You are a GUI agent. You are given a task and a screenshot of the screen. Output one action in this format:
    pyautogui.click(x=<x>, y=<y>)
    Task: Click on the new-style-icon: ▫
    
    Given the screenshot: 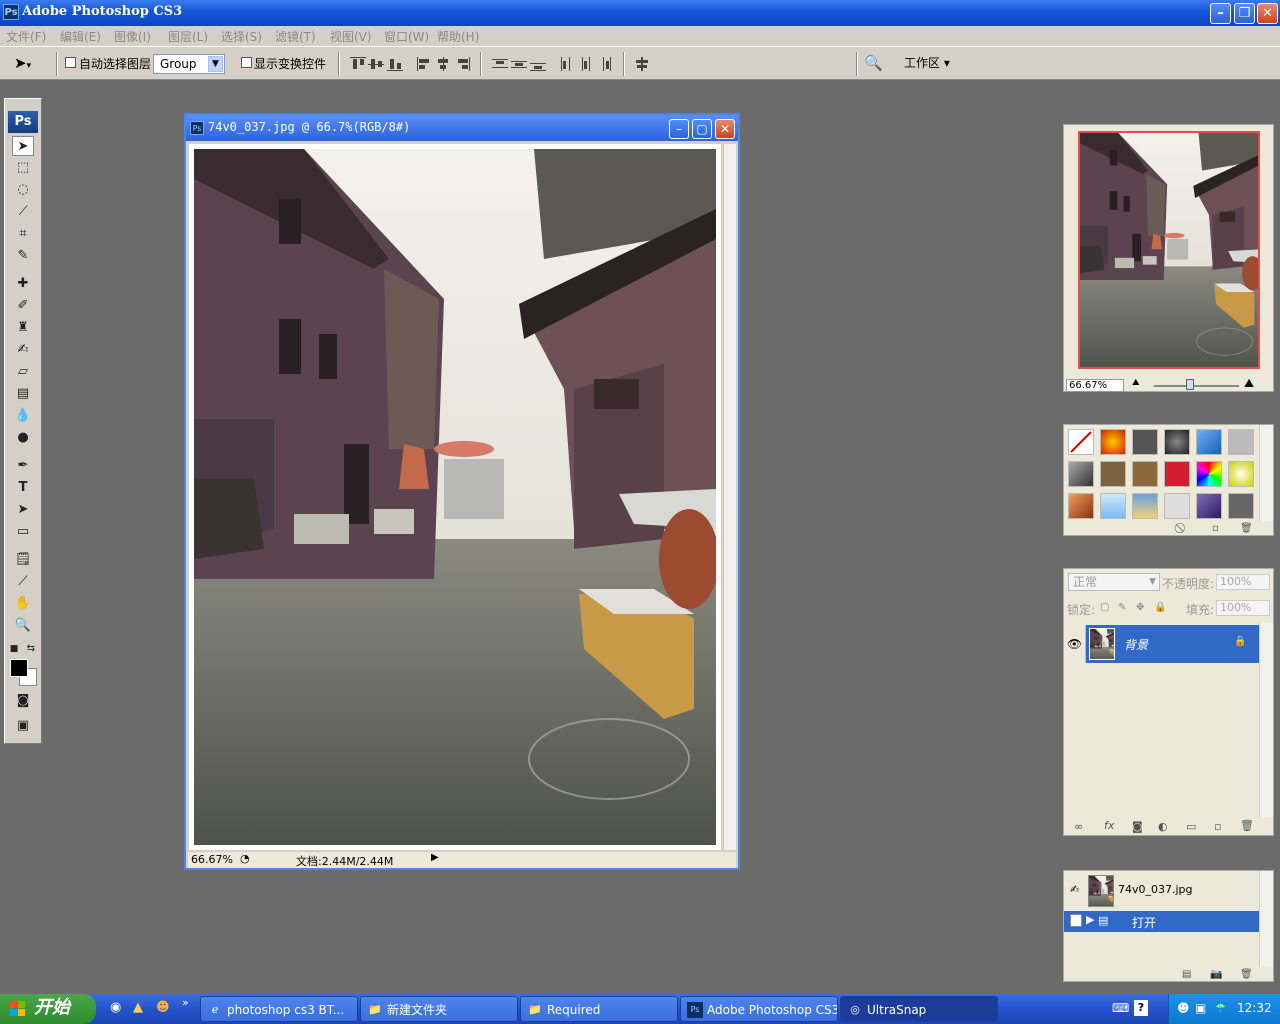 What is the action you would take?
    pyautogui.click(x=1215, y=528)
    